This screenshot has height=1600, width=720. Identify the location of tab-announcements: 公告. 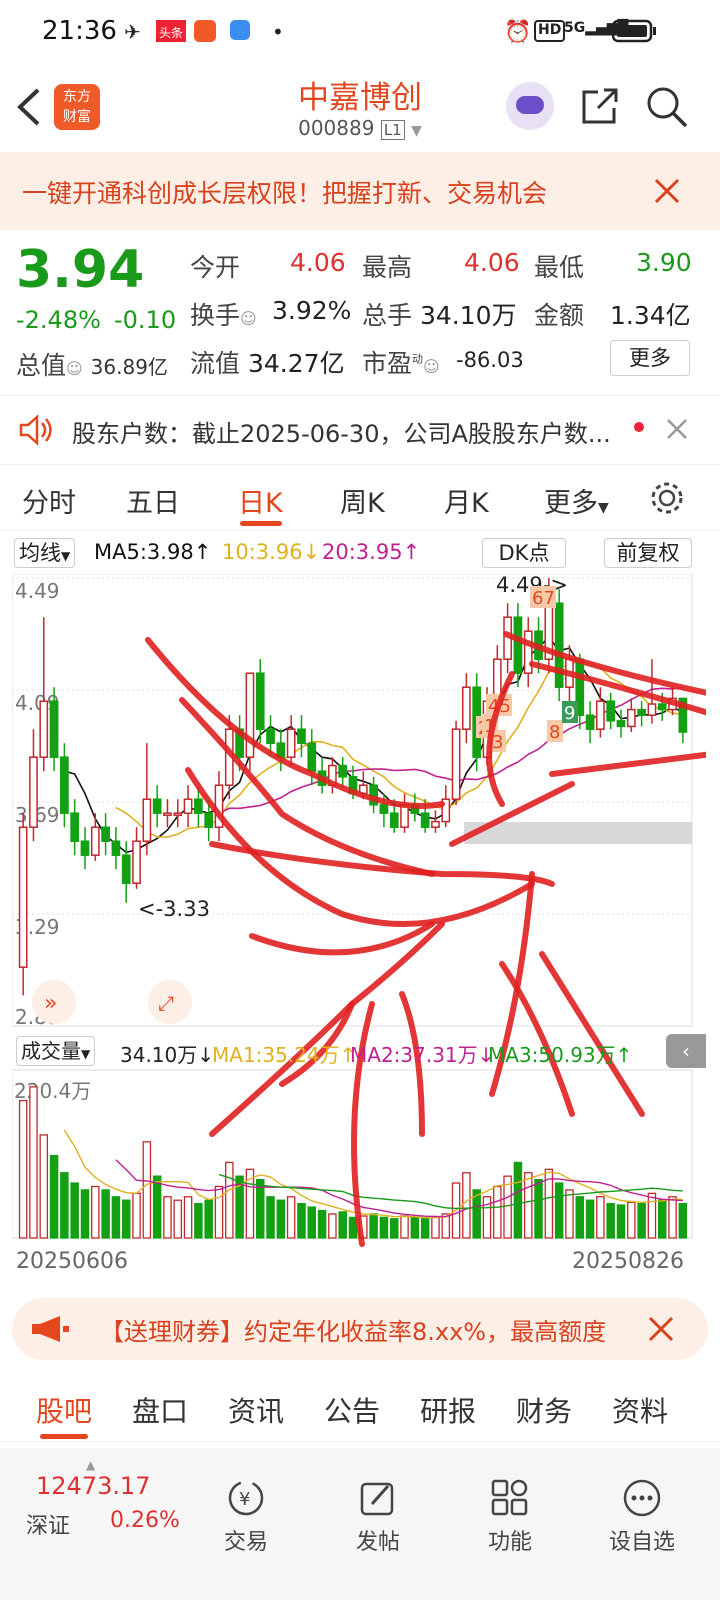
(352, 1410).